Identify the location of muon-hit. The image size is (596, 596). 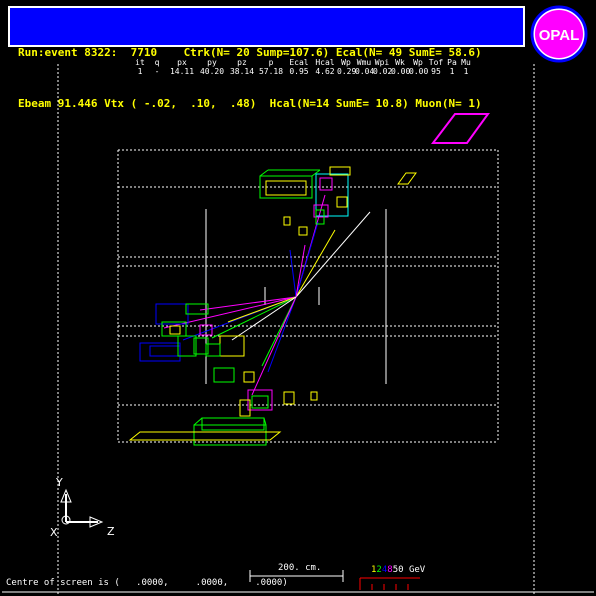
(460, 128).